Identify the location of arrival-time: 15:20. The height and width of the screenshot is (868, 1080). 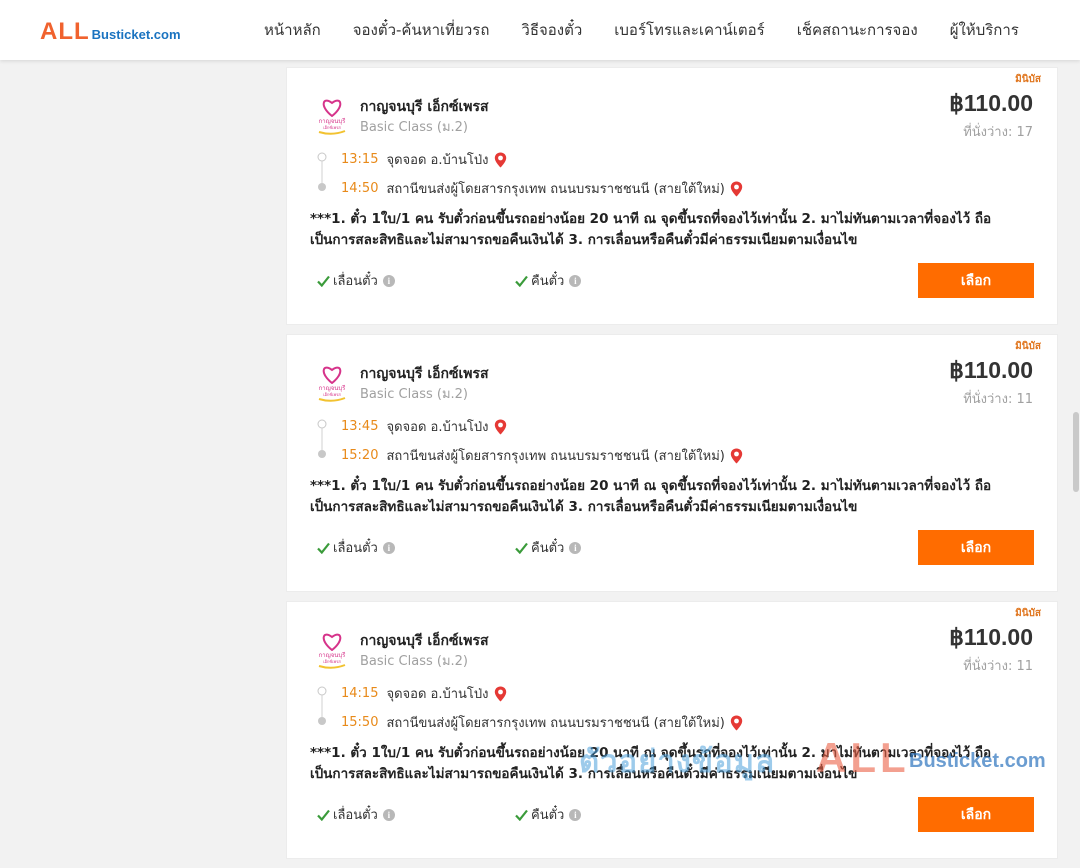
(360, 455).